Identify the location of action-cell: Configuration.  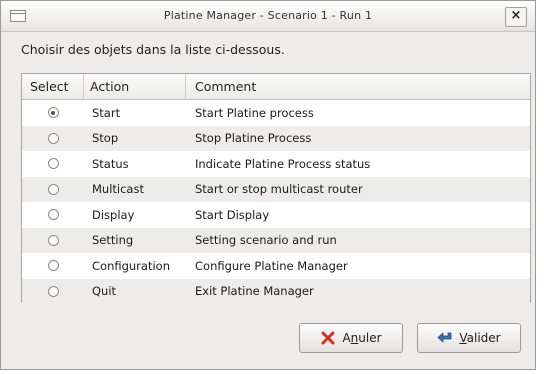
(131, 265).